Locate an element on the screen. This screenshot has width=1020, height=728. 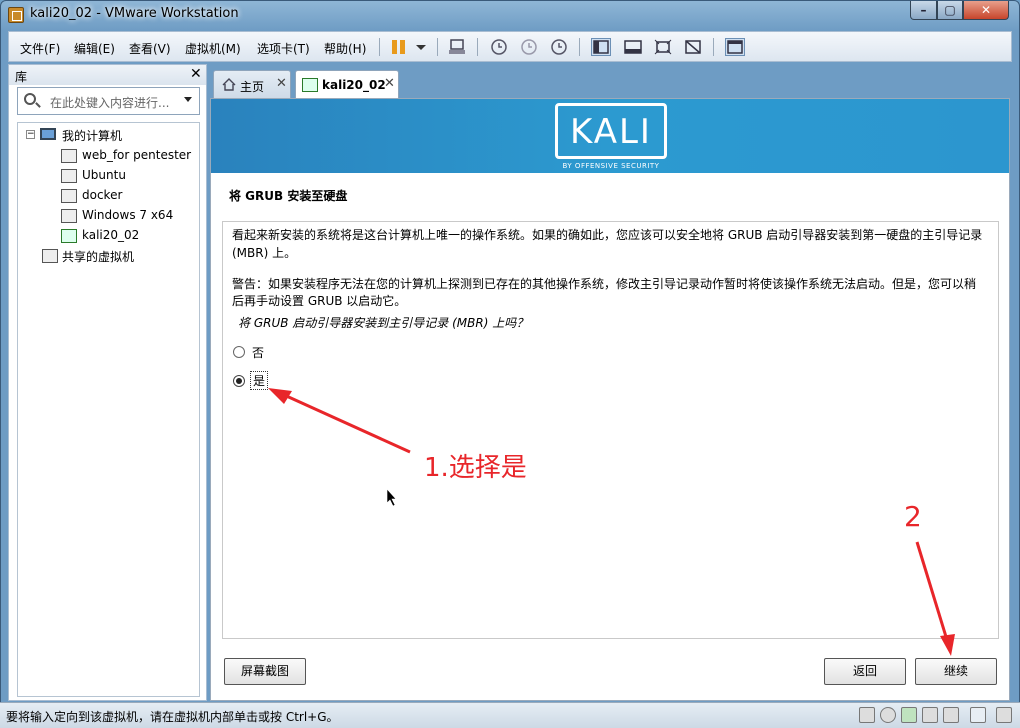
sound-icon is located at coordinates (951, 715).